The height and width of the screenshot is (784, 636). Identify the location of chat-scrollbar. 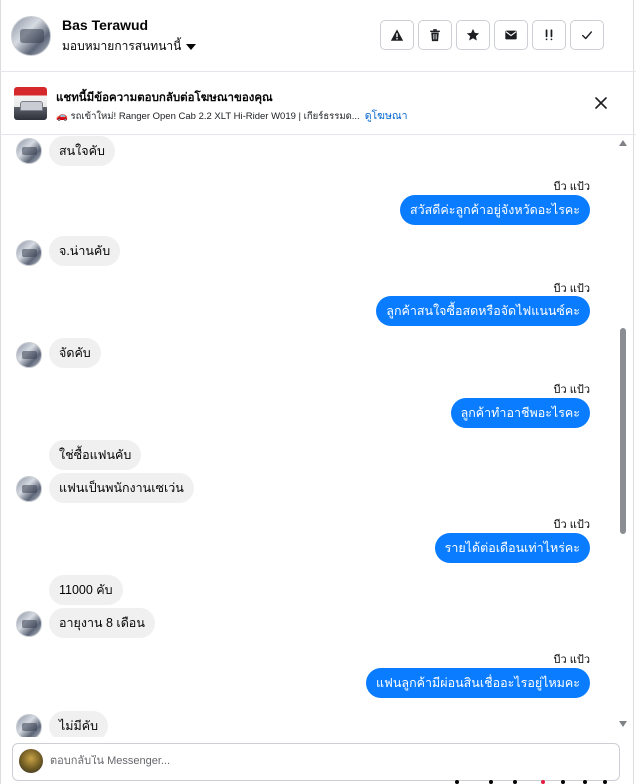
(624, 436).